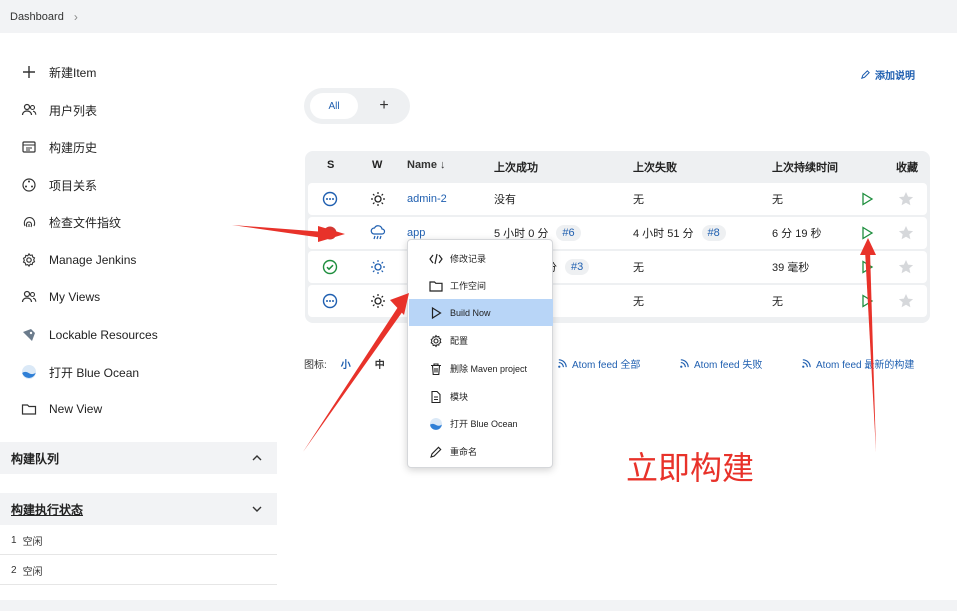 The image size is (957, 611). What do you see at coordinates (489, 369) in the screenshot?
I see `menu-item-label: 删除 Maven project` at bounding box center [489, 369].